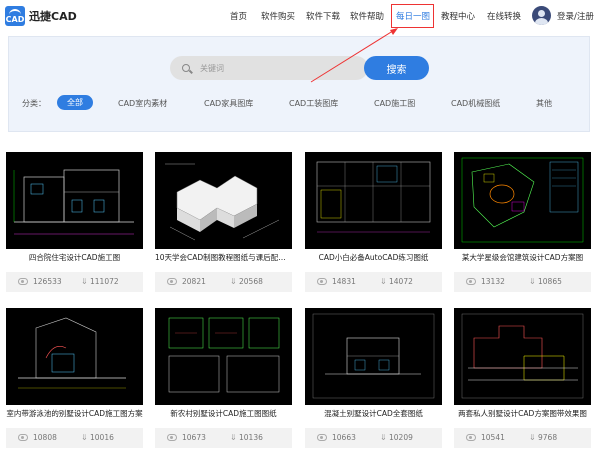  I want to click on card-stats: 10808 ⇓ 10016, so click(74, 438).